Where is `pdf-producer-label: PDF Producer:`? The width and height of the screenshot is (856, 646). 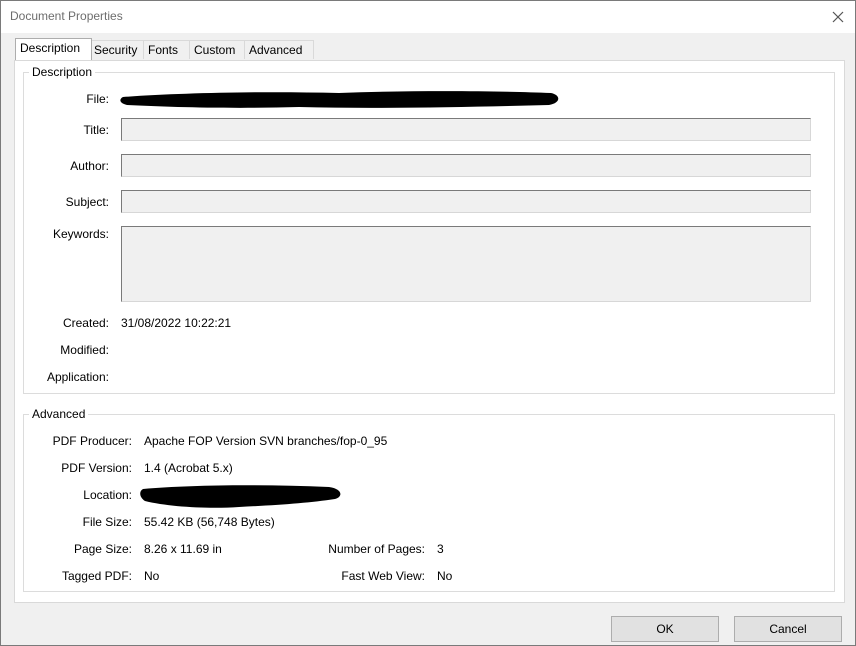 pdf-producer-label: PDF Producer: is located at coordinates (92, 441).